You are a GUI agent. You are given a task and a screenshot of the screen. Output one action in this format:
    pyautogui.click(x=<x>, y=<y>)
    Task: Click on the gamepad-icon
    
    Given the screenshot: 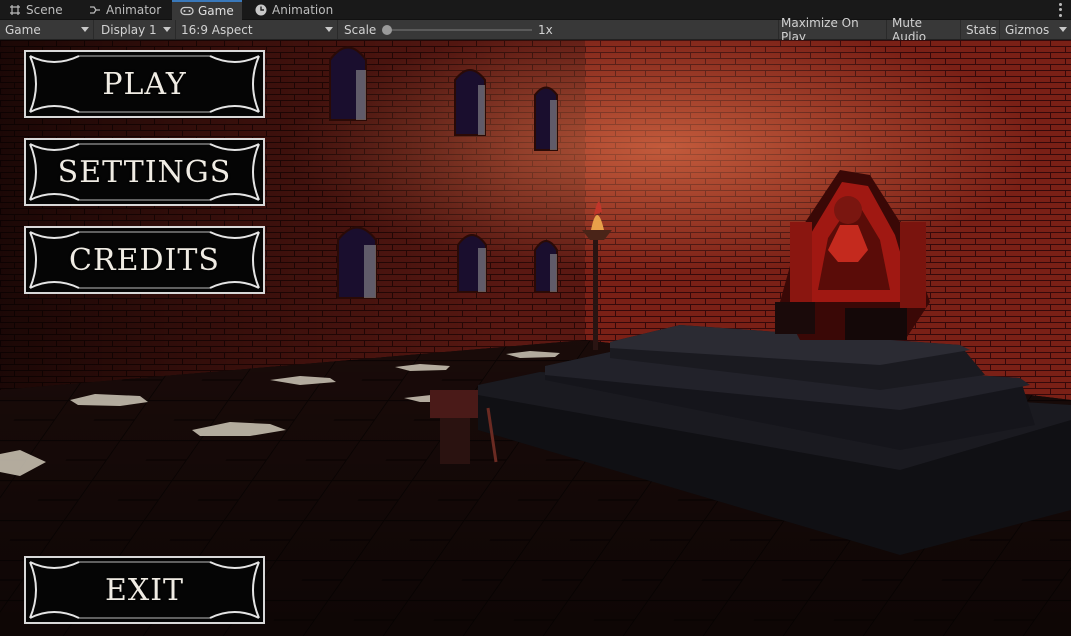 What is the action you would take?
    pyautogui.click(x=187, y=11)
    